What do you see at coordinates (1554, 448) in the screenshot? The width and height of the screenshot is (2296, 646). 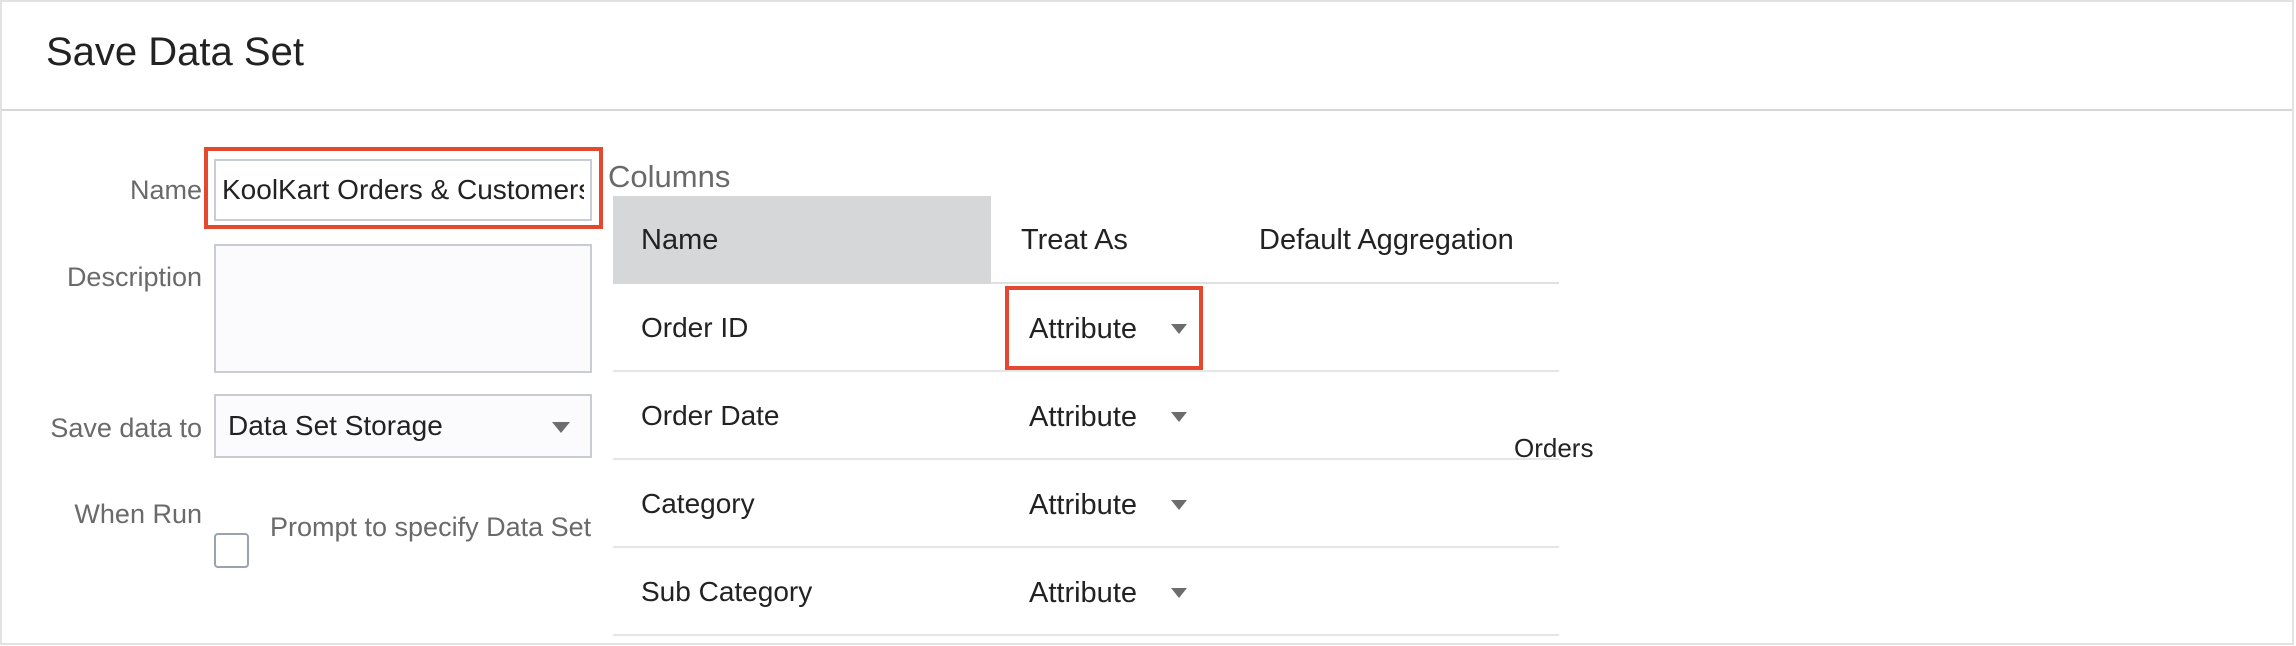 I see `orders-label: Orders` at bounding box center [1554, 448].